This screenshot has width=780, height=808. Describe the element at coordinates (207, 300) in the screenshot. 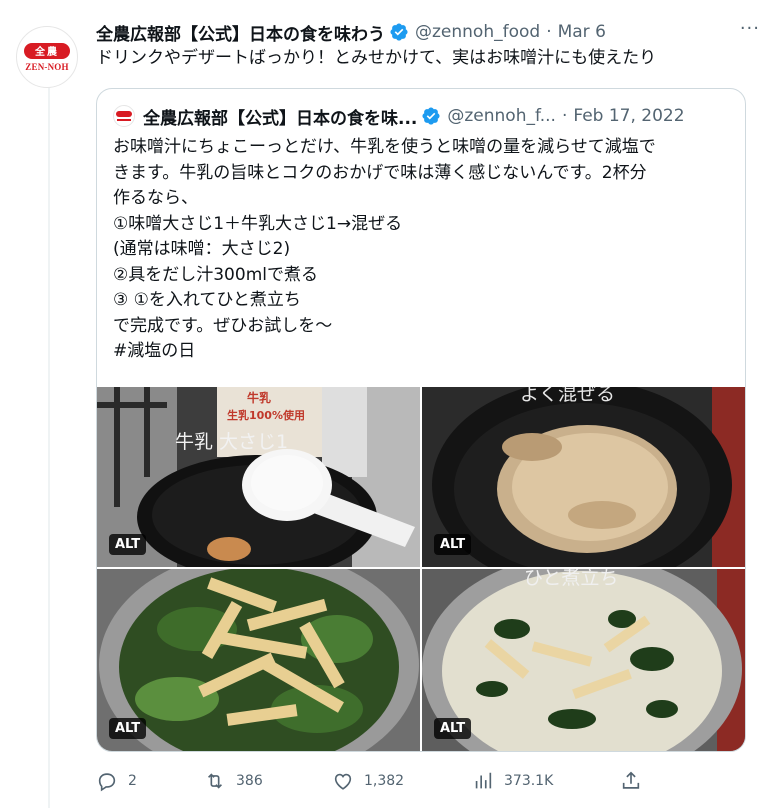

I see `quote-line: ③ ①を入れてひと煮立ち` at that location.